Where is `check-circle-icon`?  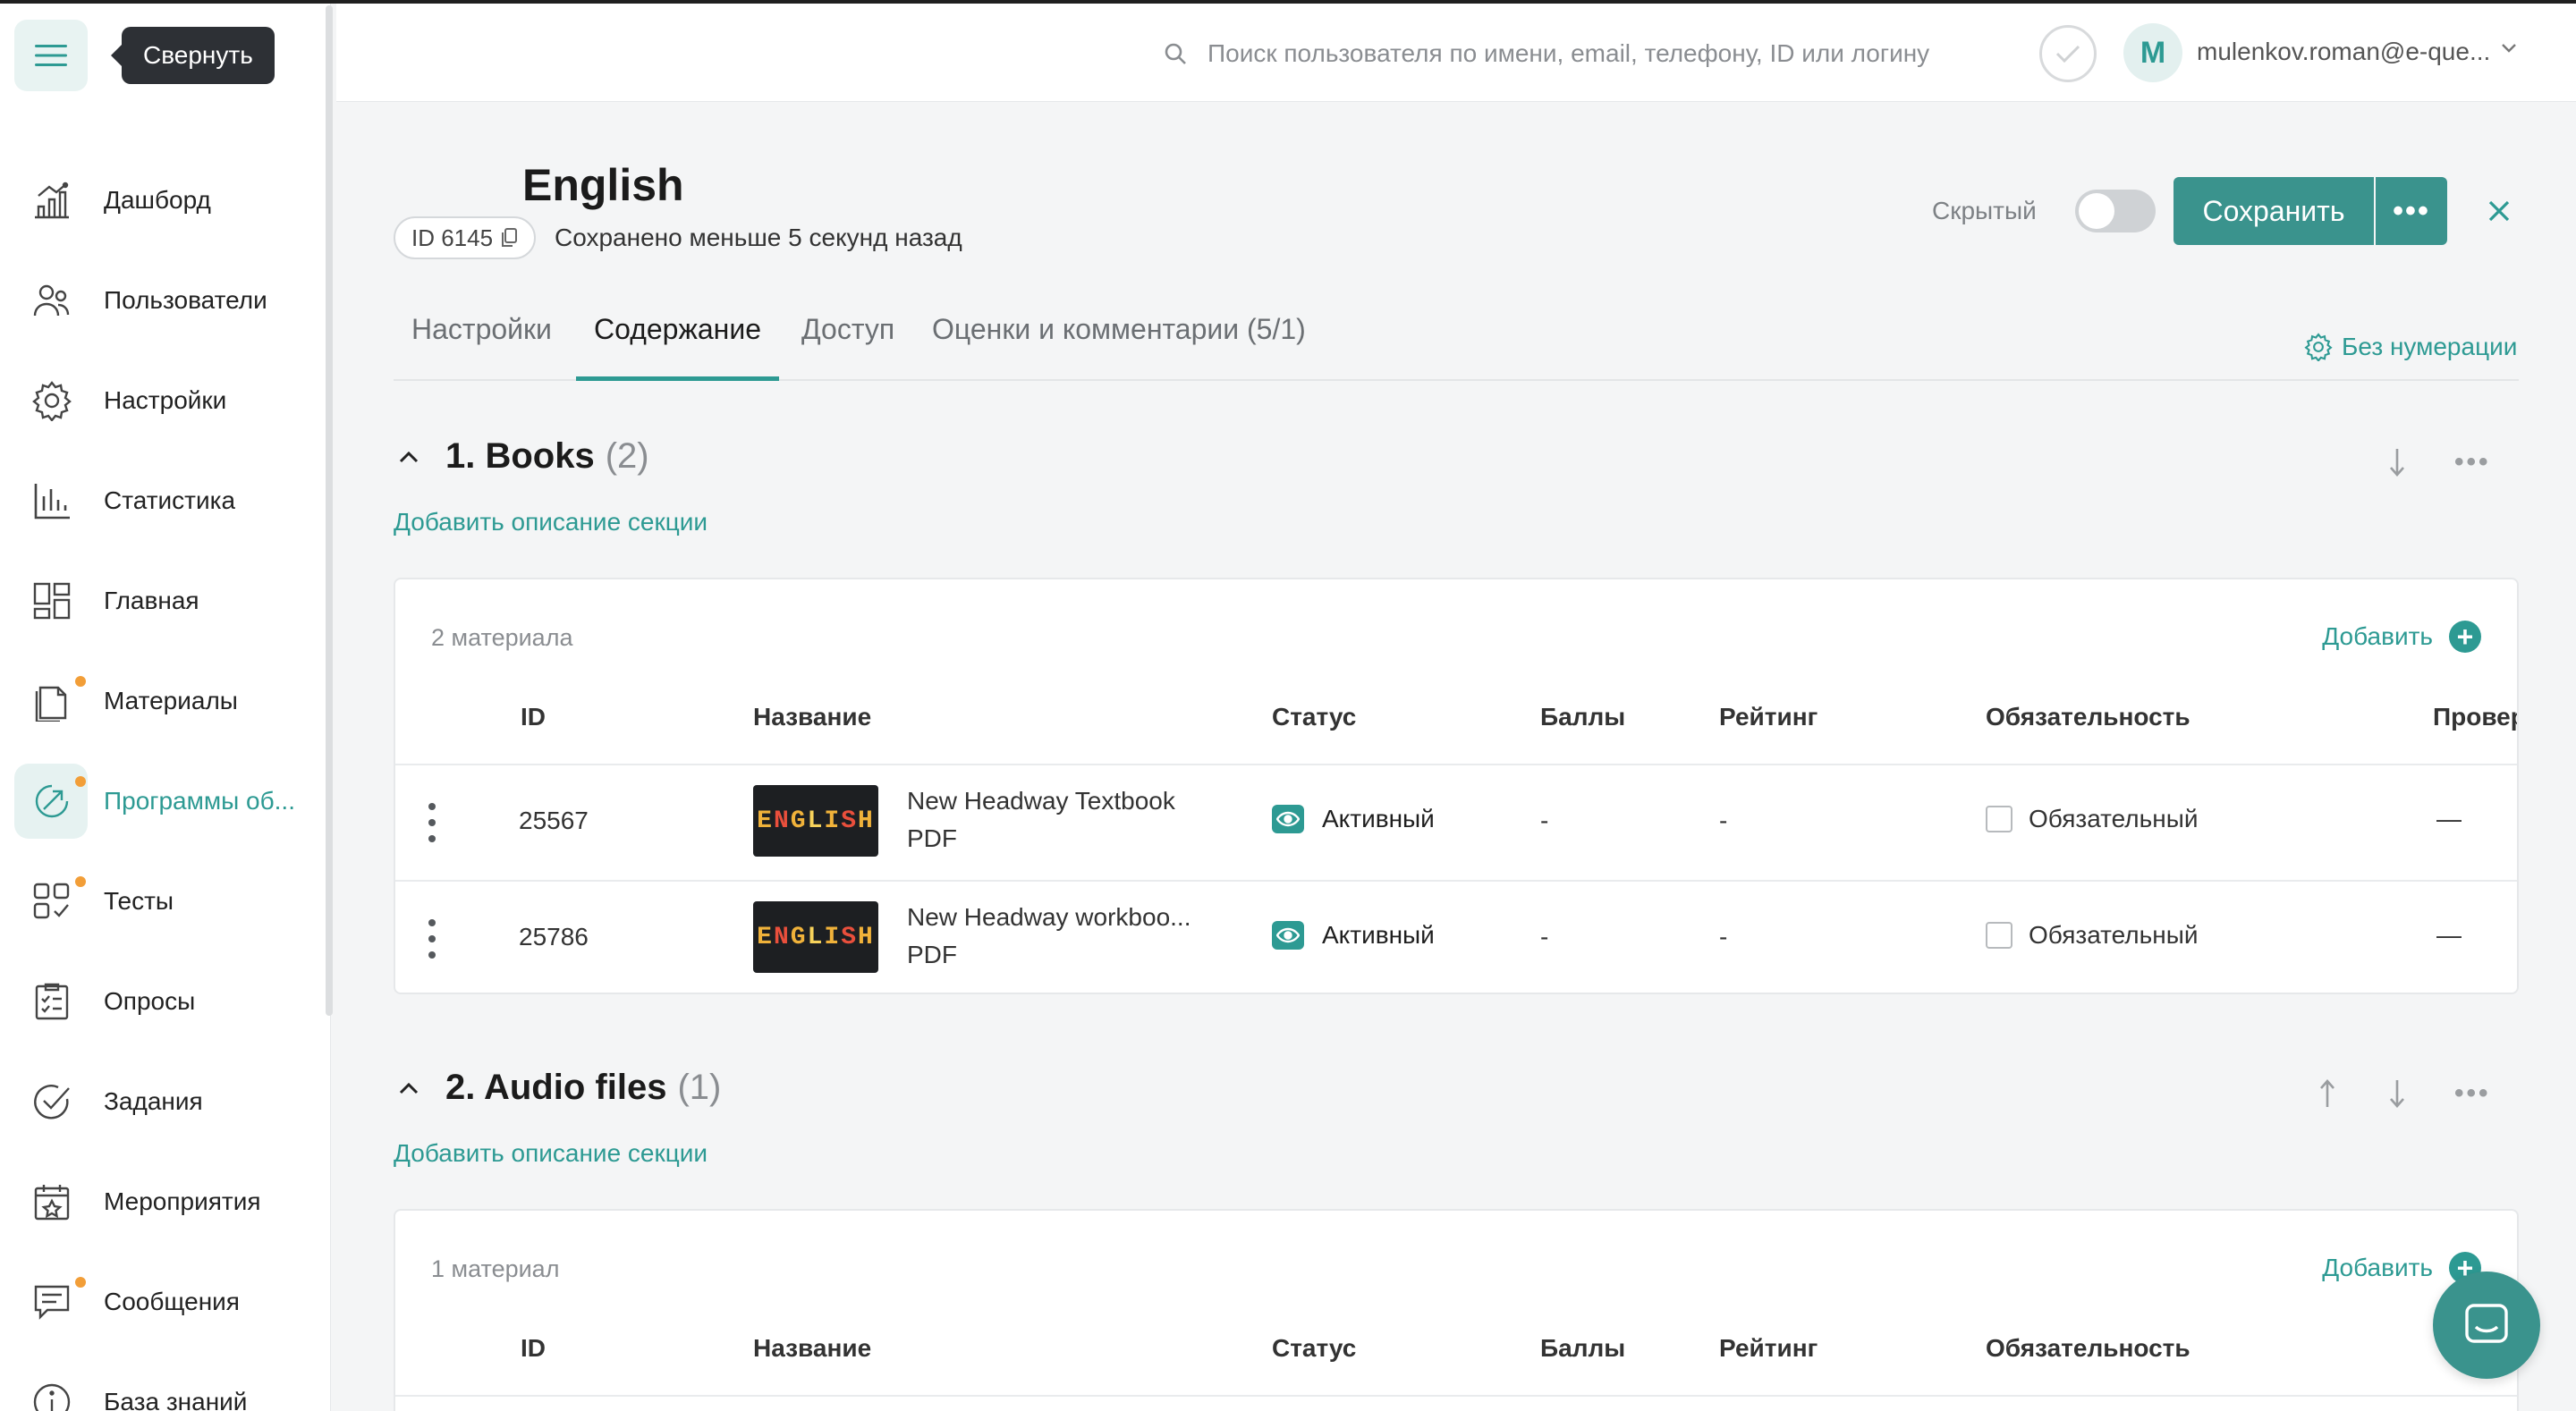 check-circle-icon is located at coordinates (51, 1101).